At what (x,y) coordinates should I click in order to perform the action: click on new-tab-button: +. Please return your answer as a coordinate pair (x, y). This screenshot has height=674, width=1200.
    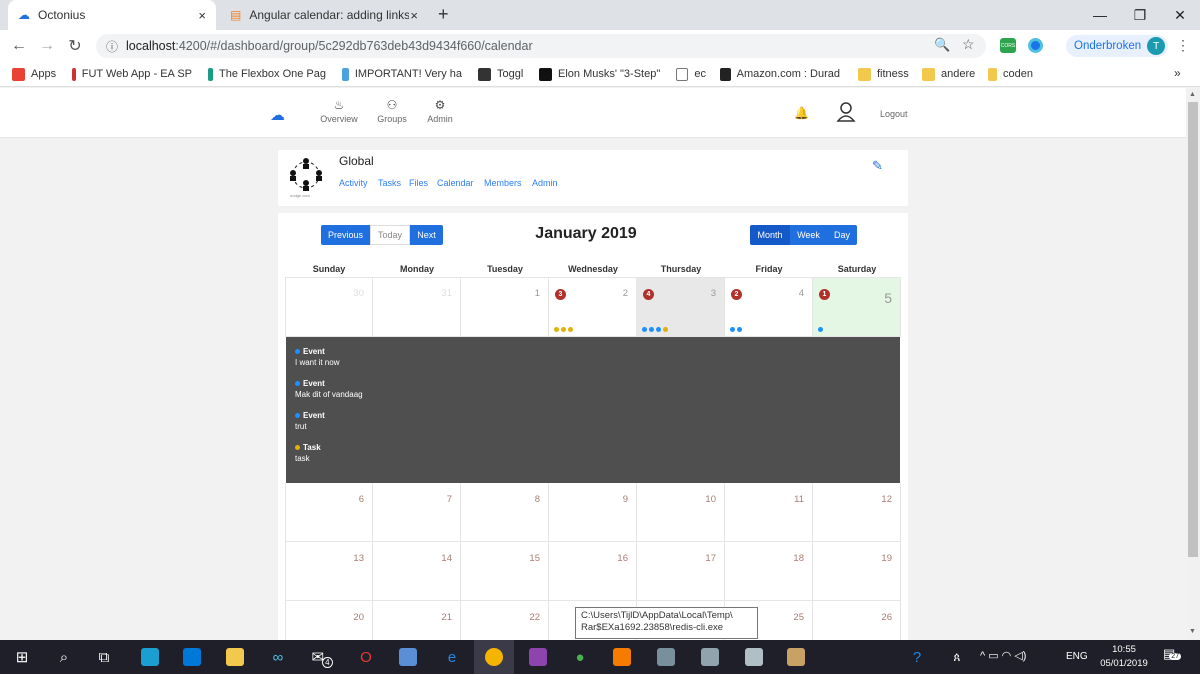
    Looking at the image, I should click on (443, 14).